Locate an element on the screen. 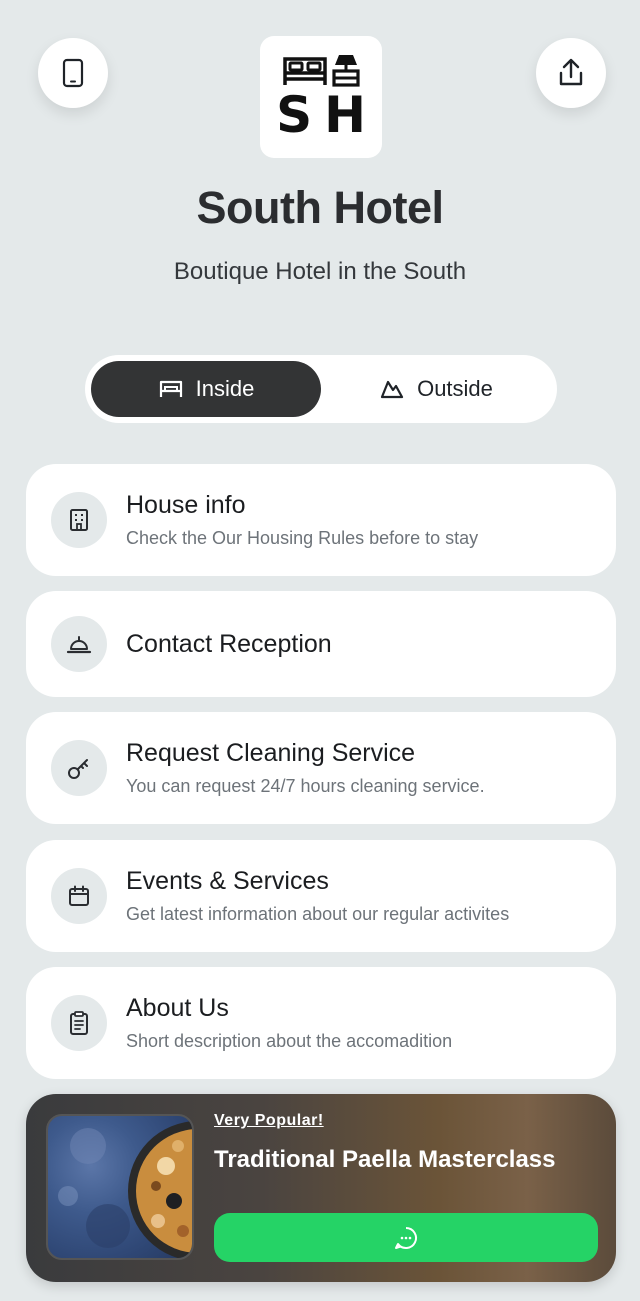 This screenshot has width=640, height=1301. inside-outside-toggle: Inside Outside is located at coordinates (321, 389).